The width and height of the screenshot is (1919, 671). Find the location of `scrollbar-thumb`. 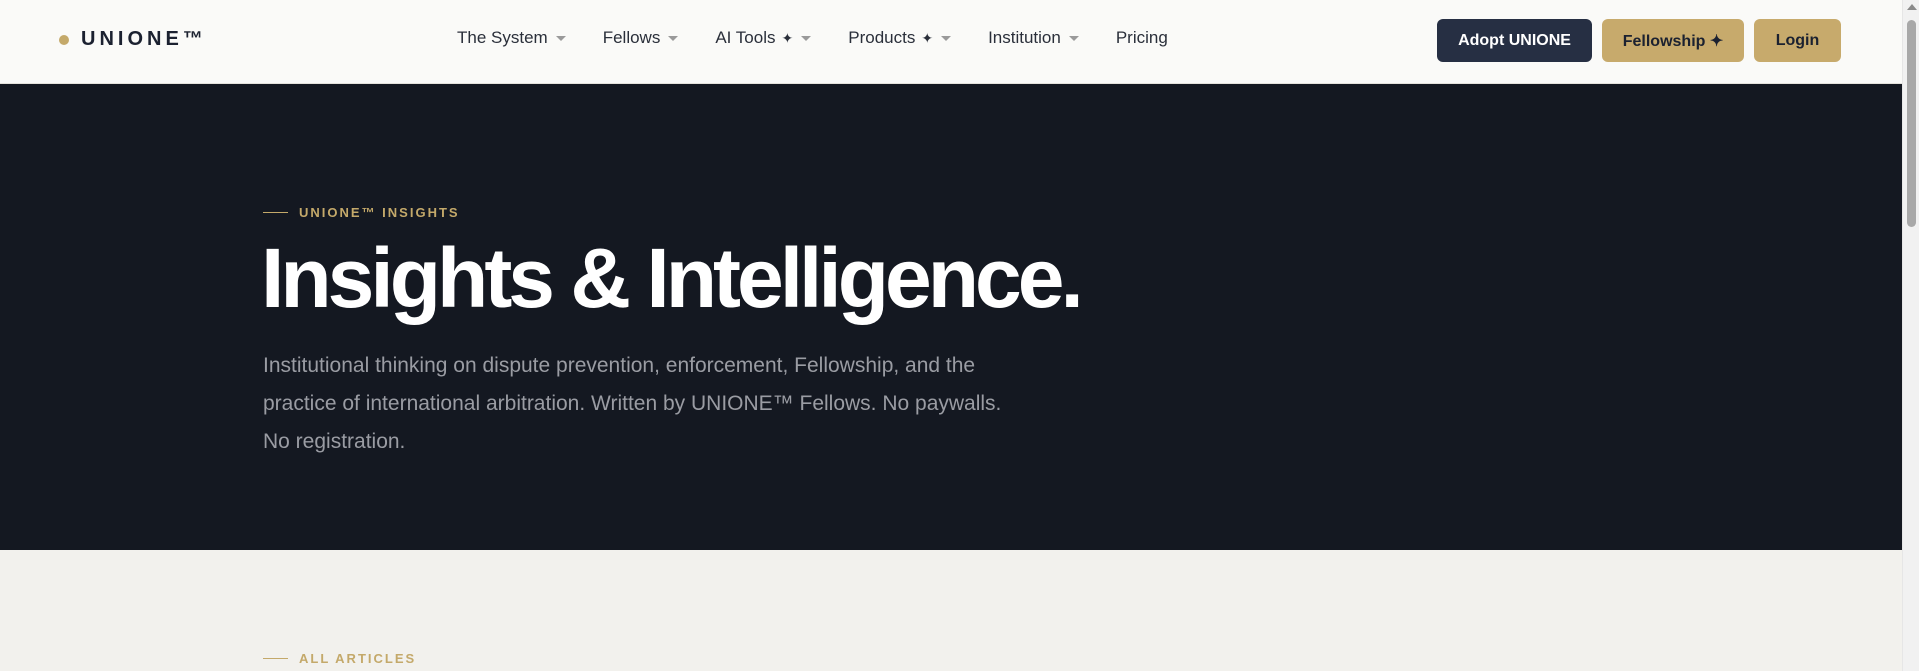

scrollbar-thumb is located at coordinates (1911, 123).